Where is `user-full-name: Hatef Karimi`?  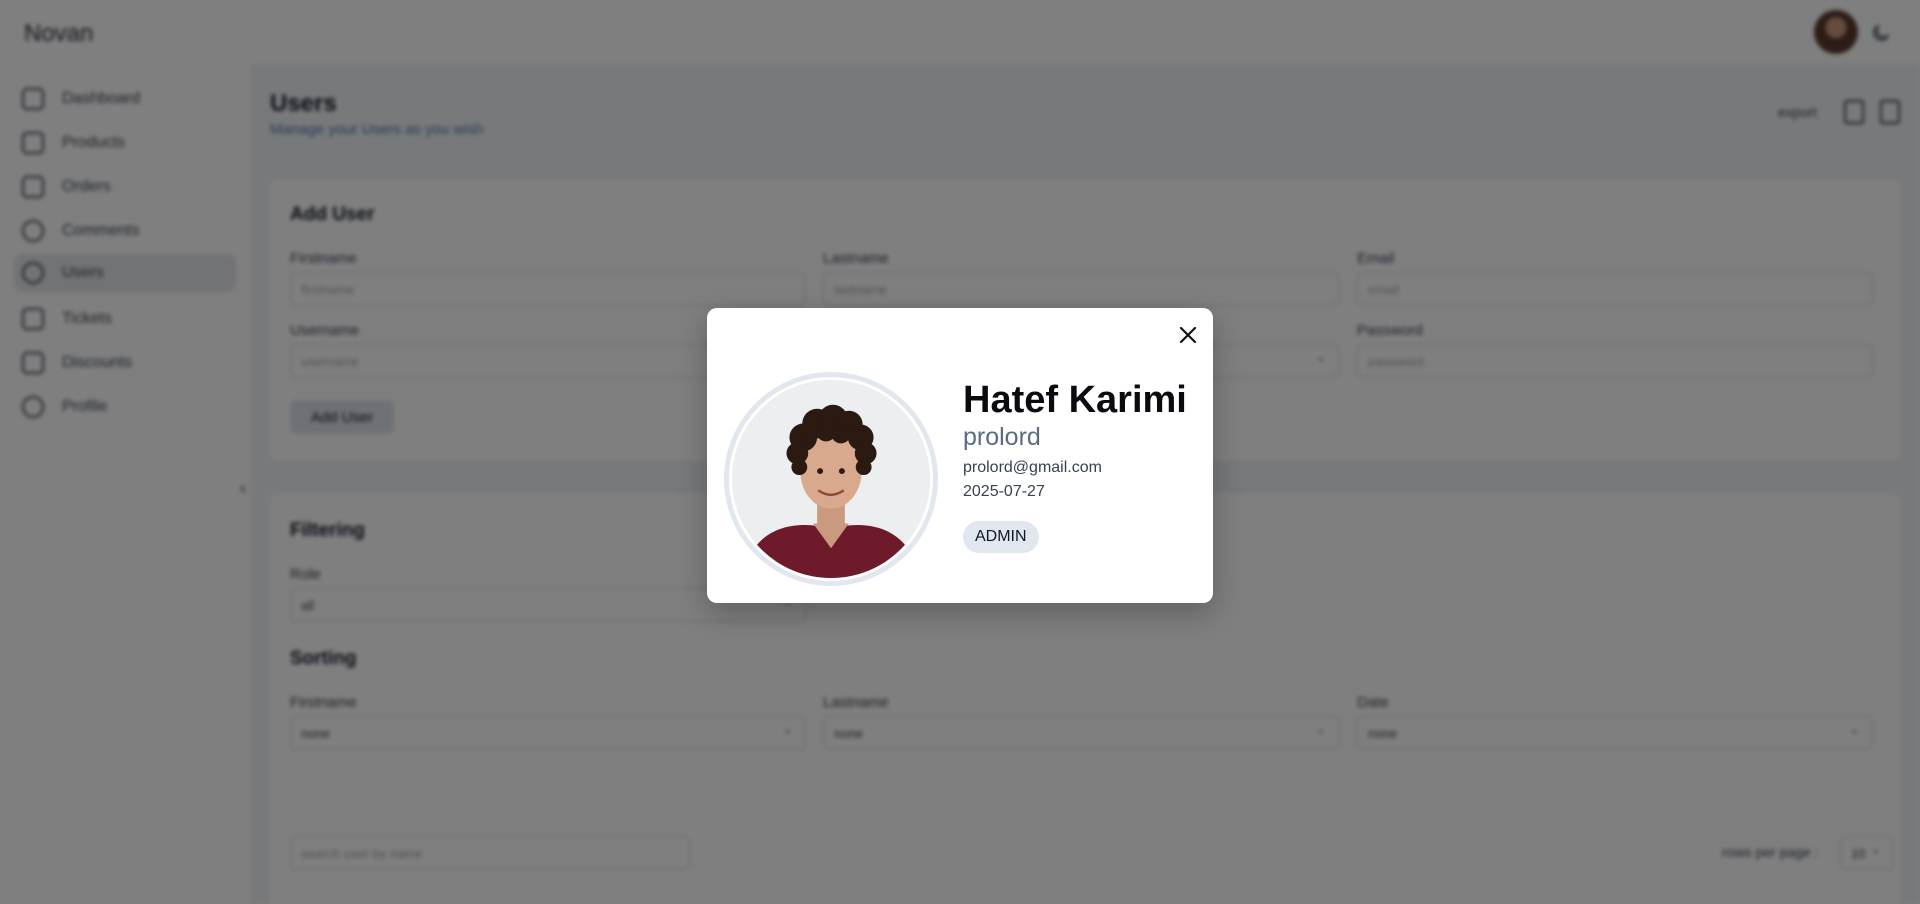
user-full-name: Hatef Karimi is located at coordinates (1075, 400).